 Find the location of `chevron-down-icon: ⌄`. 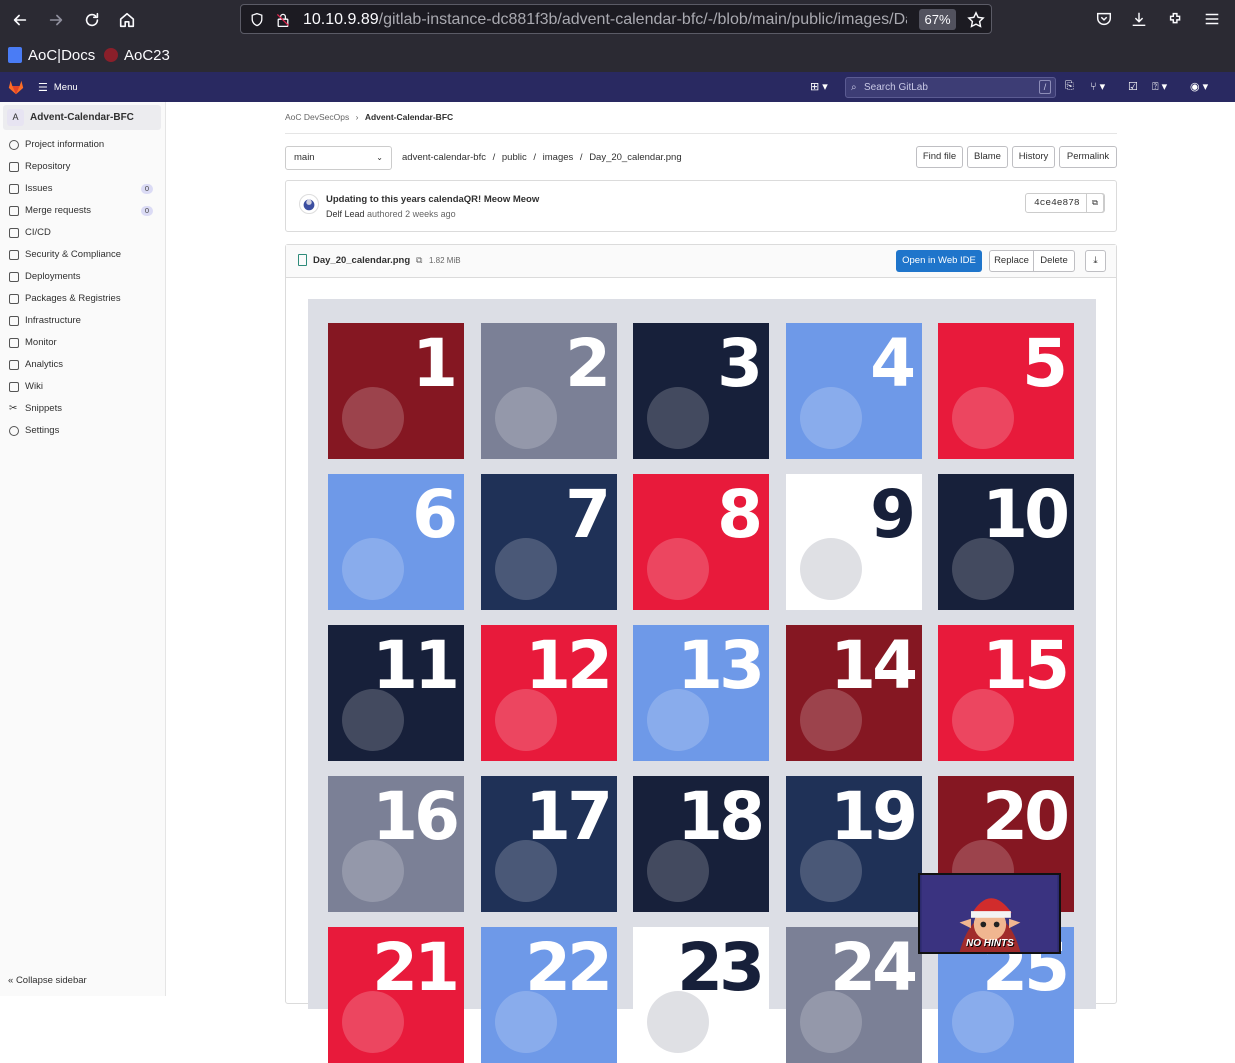

chevron-down-icon: ⌄ is located at coordinates (379, 157).